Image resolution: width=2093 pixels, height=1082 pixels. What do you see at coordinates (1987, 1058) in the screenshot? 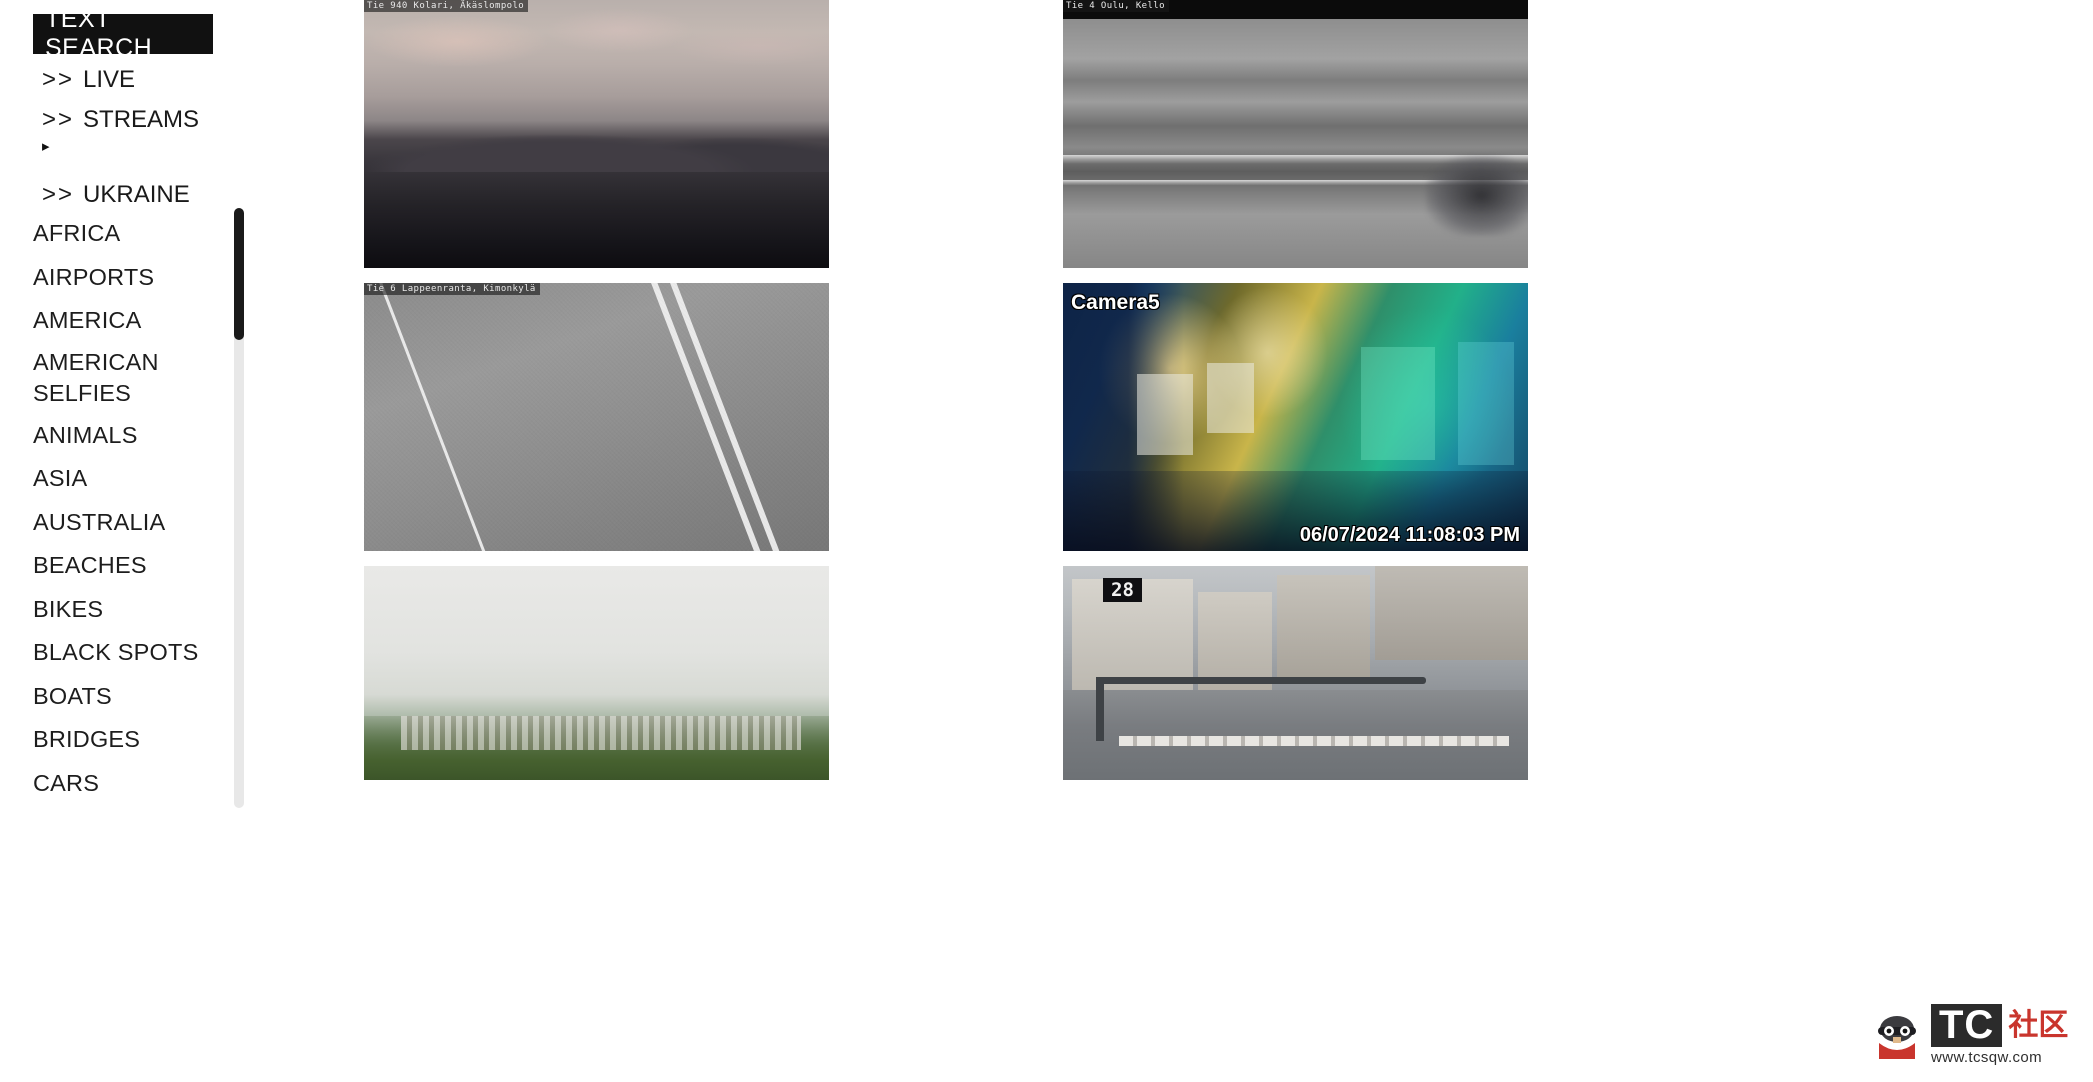
I see `watermark-url: www.tcsqw.com` at bounding box center [1987, 1058].